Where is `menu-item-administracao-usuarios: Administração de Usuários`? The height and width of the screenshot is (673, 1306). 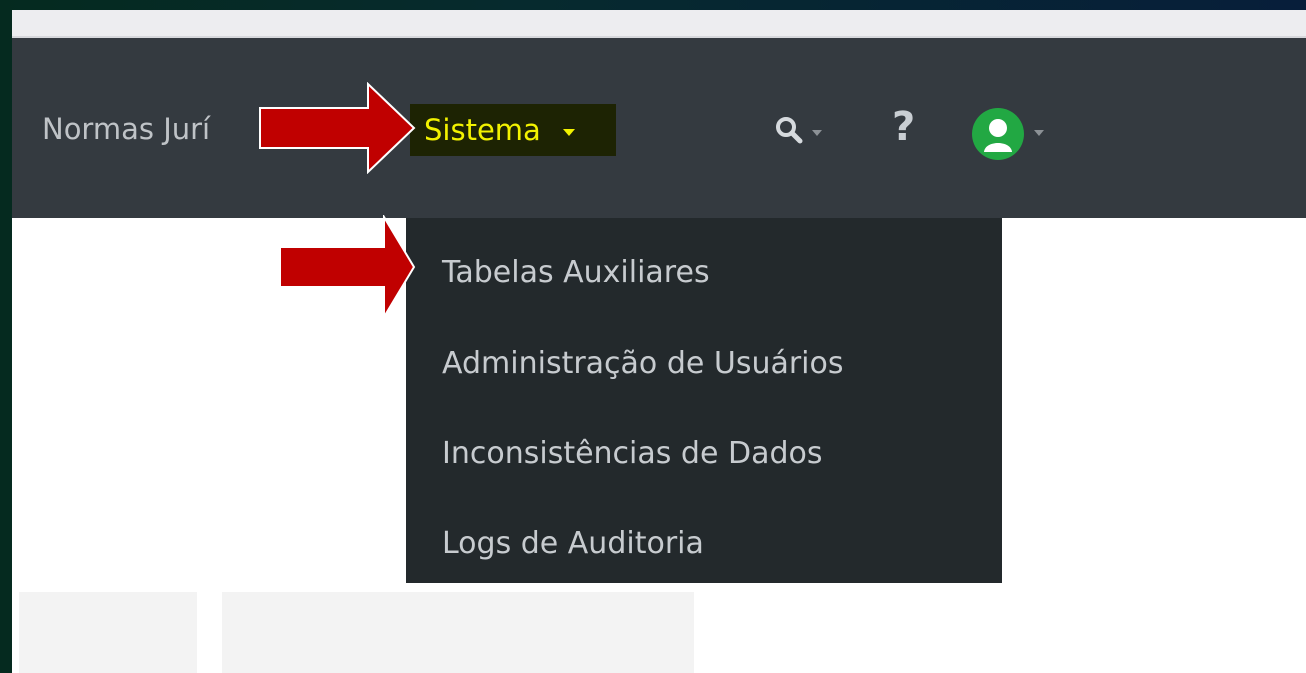
menu-item-administracao-usuarios: Administração de Usuários is located at coordinates (643, 363).